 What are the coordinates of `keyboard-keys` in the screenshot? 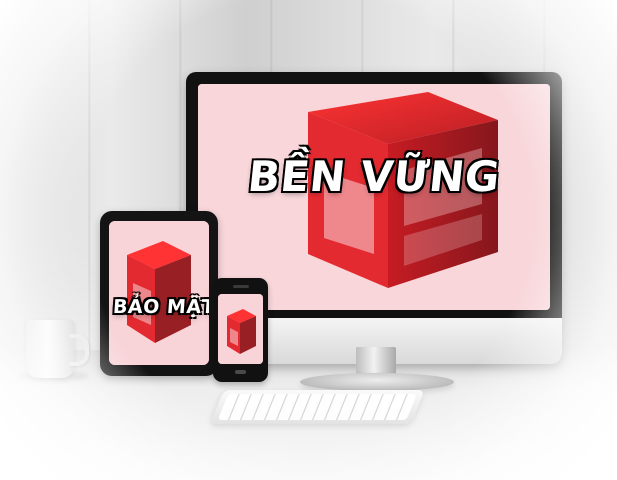 It's located at (317, 407).